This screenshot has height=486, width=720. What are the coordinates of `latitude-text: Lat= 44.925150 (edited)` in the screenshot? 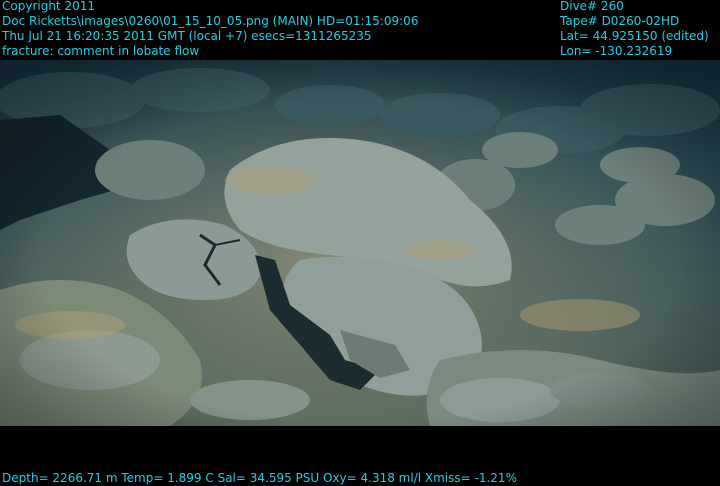 It's located at (634, 36).